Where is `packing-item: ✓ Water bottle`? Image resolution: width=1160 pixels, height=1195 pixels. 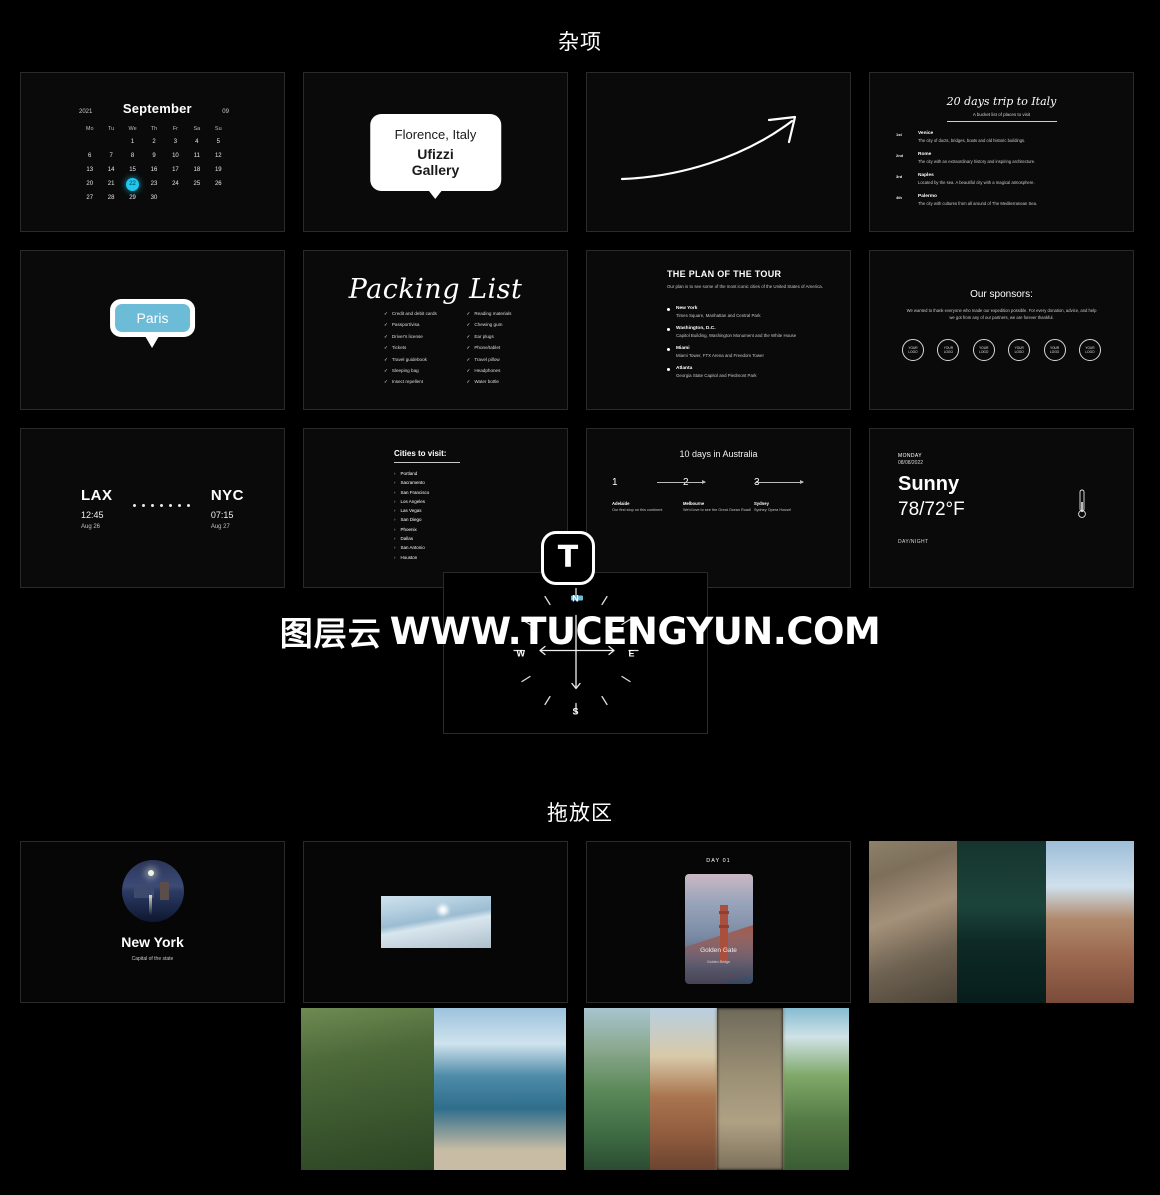
packing-item: ✓ Water bottle is located at coordinates (498, 382).